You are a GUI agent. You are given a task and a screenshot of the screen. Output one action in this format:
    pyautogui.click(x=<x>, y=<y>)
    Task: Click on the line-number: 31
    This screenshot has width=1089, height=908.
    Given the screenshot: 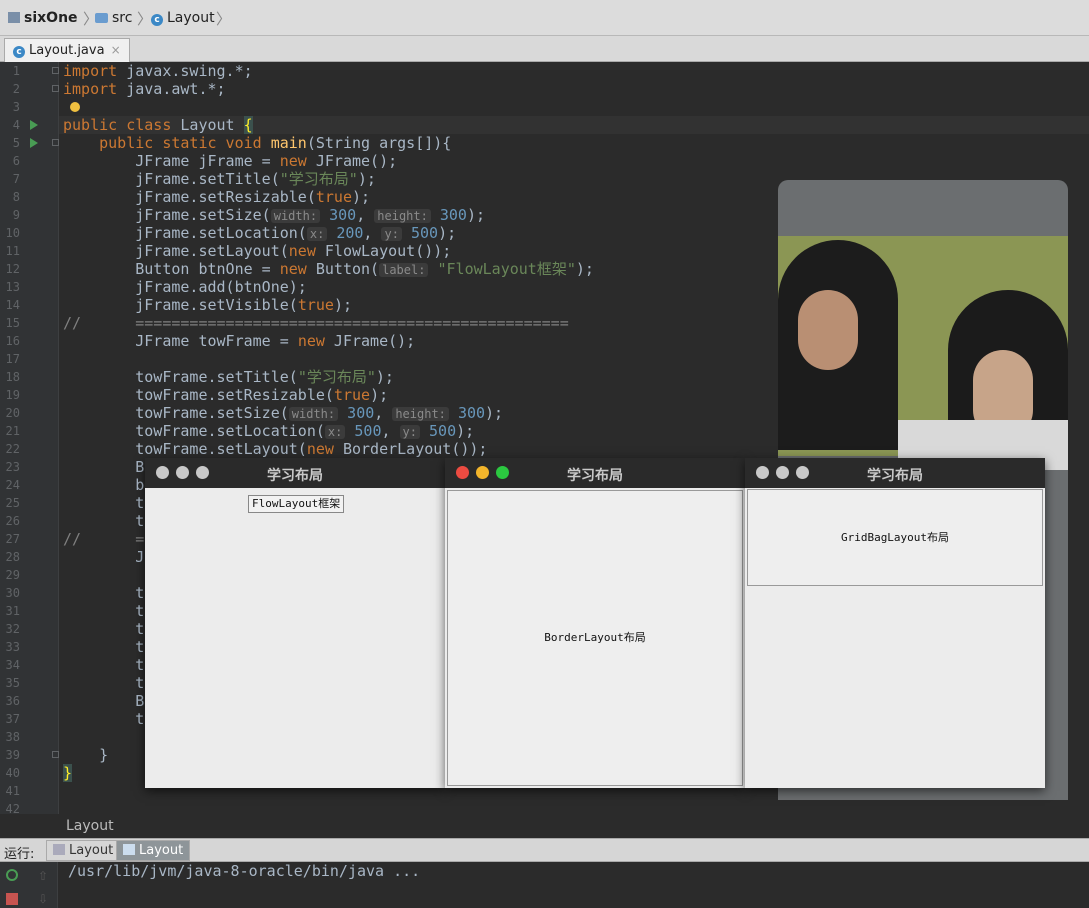 What is the action you would take?
    pyautogui.click(x=12, y=611)
    